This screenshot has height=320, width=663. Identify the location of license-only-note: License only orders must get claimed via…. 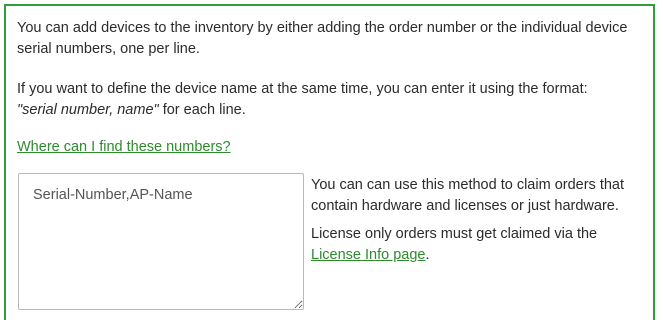
(481, 245).